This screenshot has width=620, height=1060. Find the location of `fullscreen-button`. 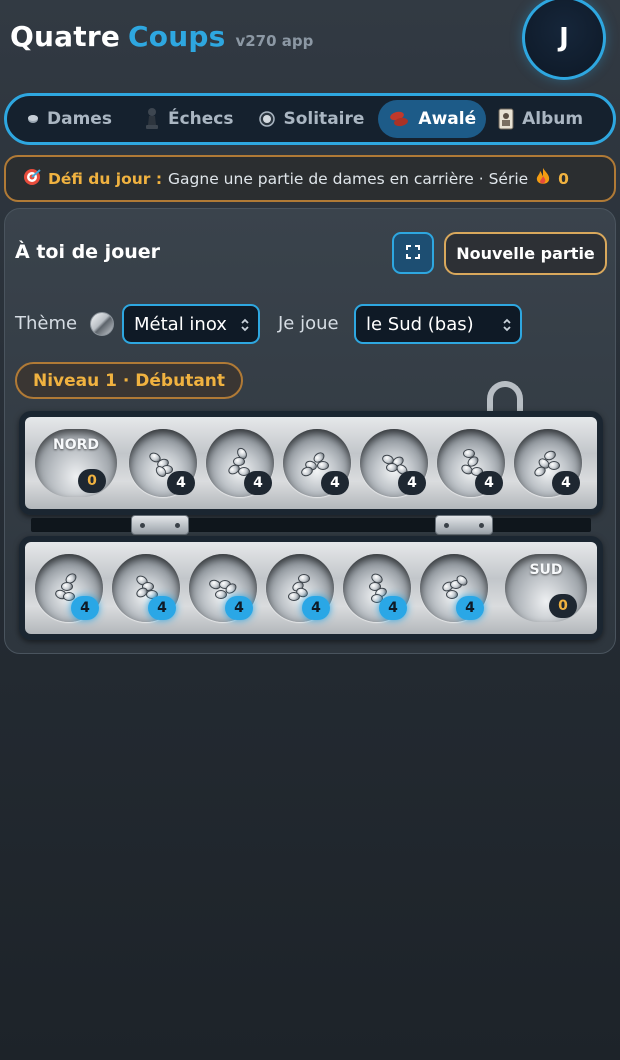

fullscreen-button is located at coordinates (413, 253).